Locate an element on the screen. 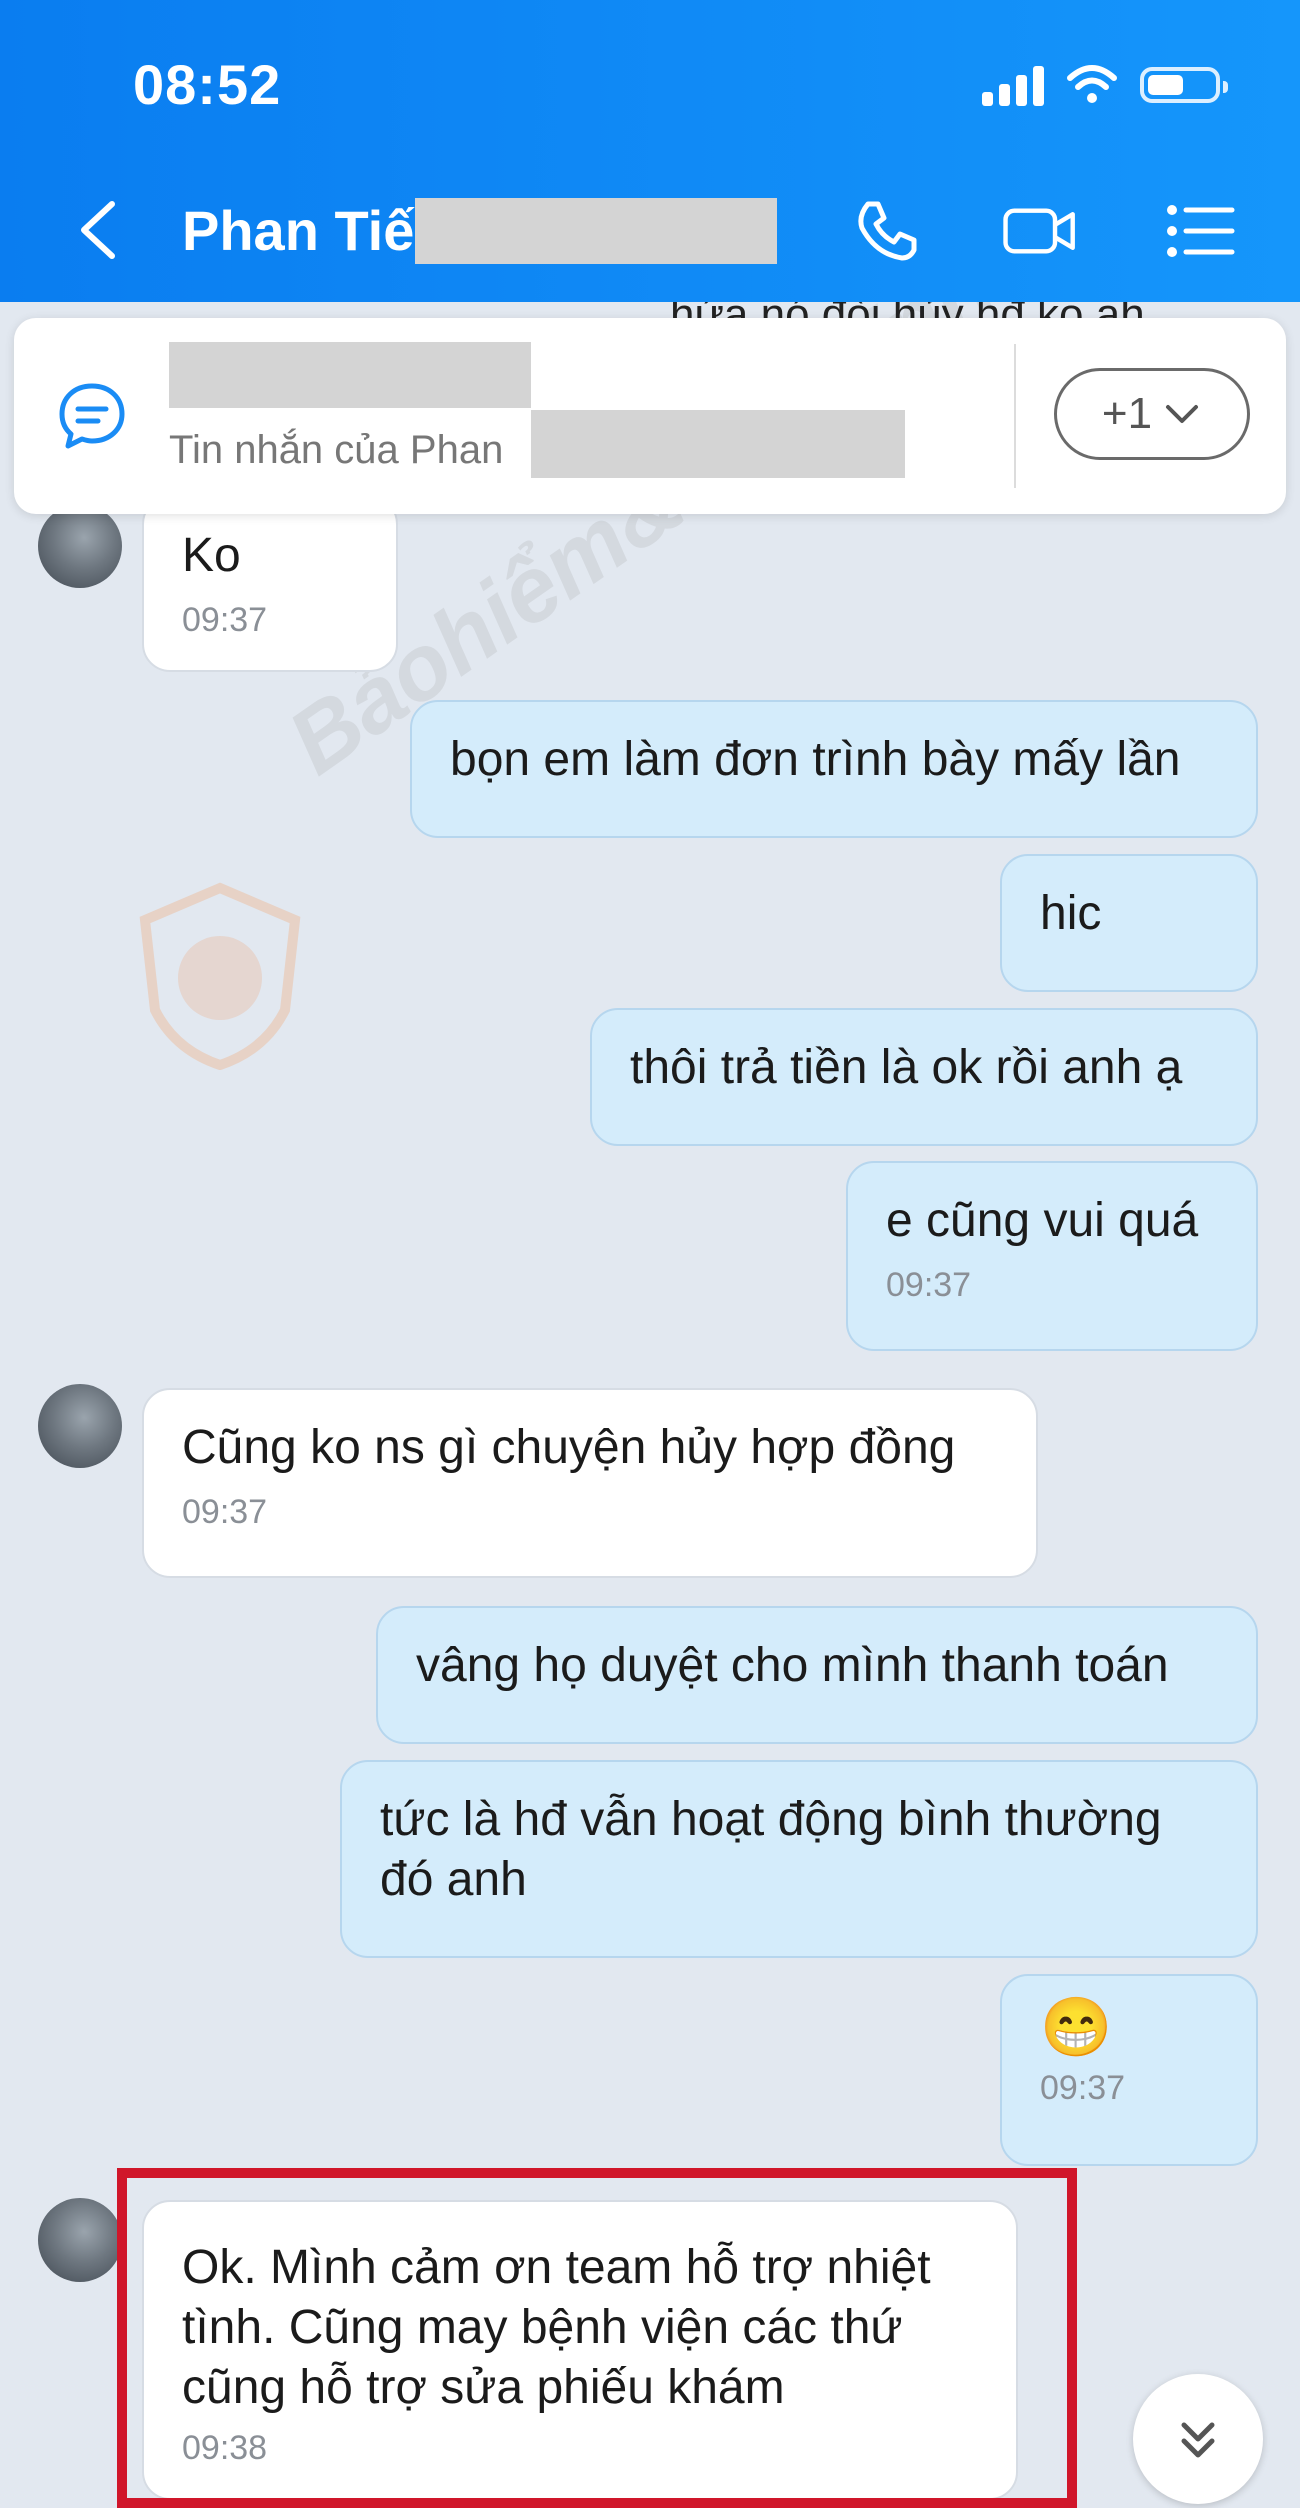 This screenshot has width=1300, height=2508. cellular-signal-icon is located at coordinates (1013, 85).